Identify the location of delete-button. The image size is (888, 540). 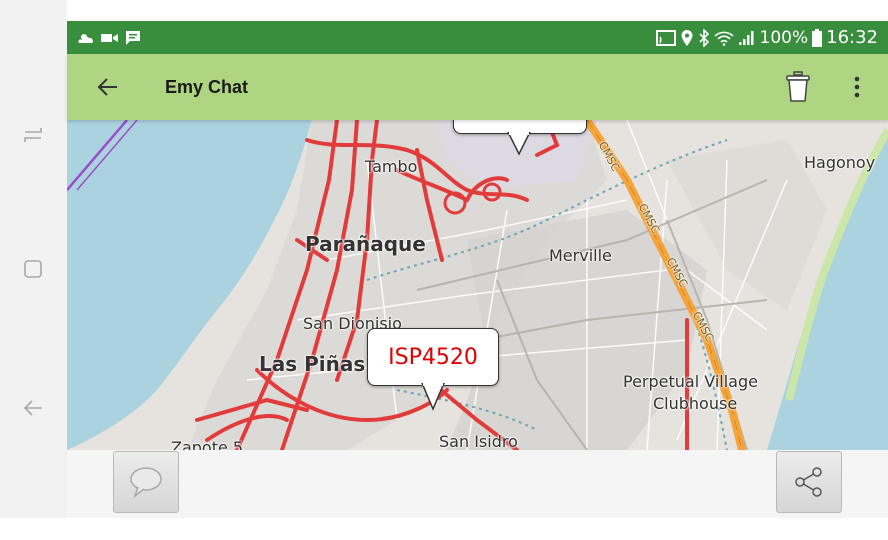
(798, 87).